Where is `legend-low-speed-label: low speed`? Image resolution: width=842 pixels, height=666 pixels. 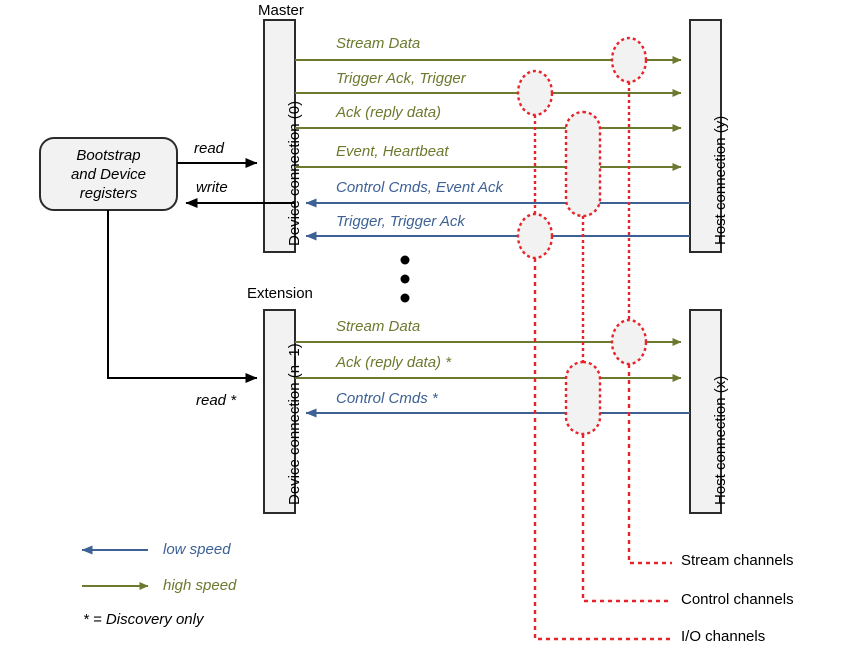 legend-low-speed-label: low speed is located at coordinates (197, 549).